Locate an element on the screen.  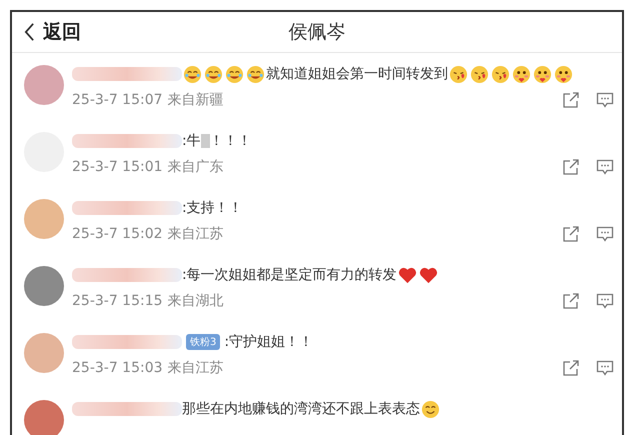
comment-text: 那些在内地赚钱的湾湾还不跟上表表态 is located at coordinates (301, 409).